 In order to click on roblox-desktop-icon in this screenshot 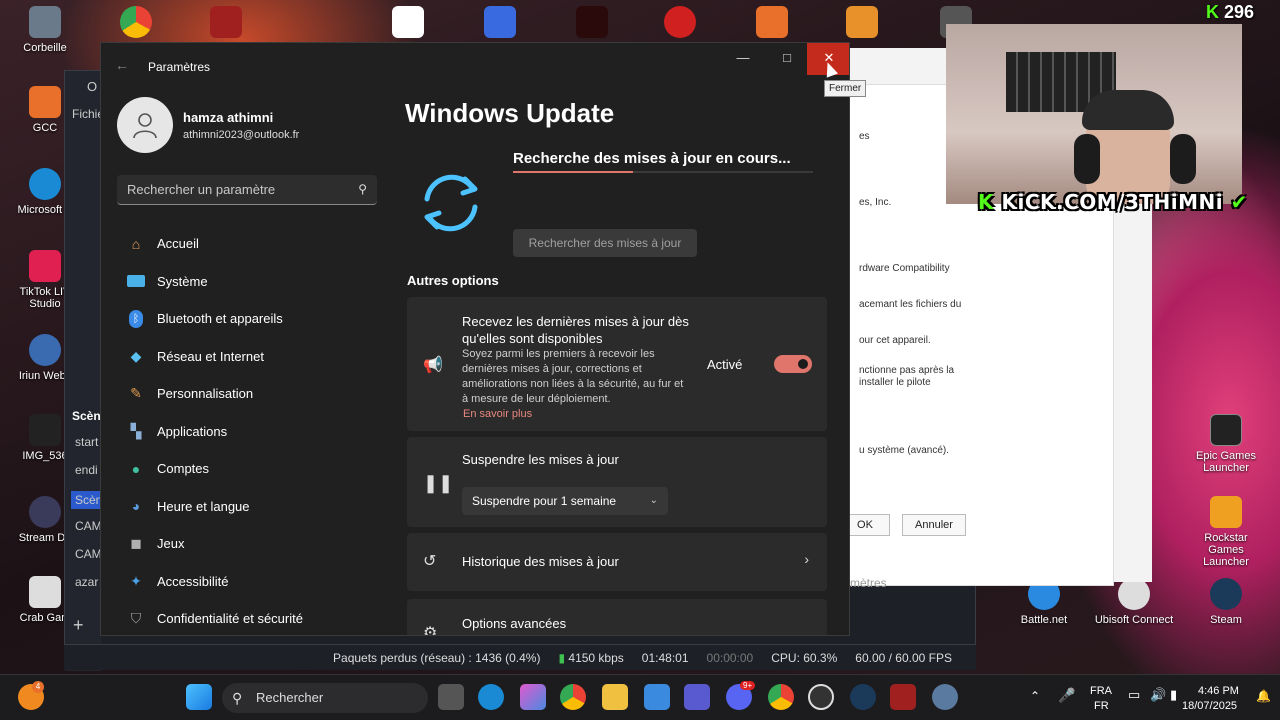, I will do `click(500, 22)`.